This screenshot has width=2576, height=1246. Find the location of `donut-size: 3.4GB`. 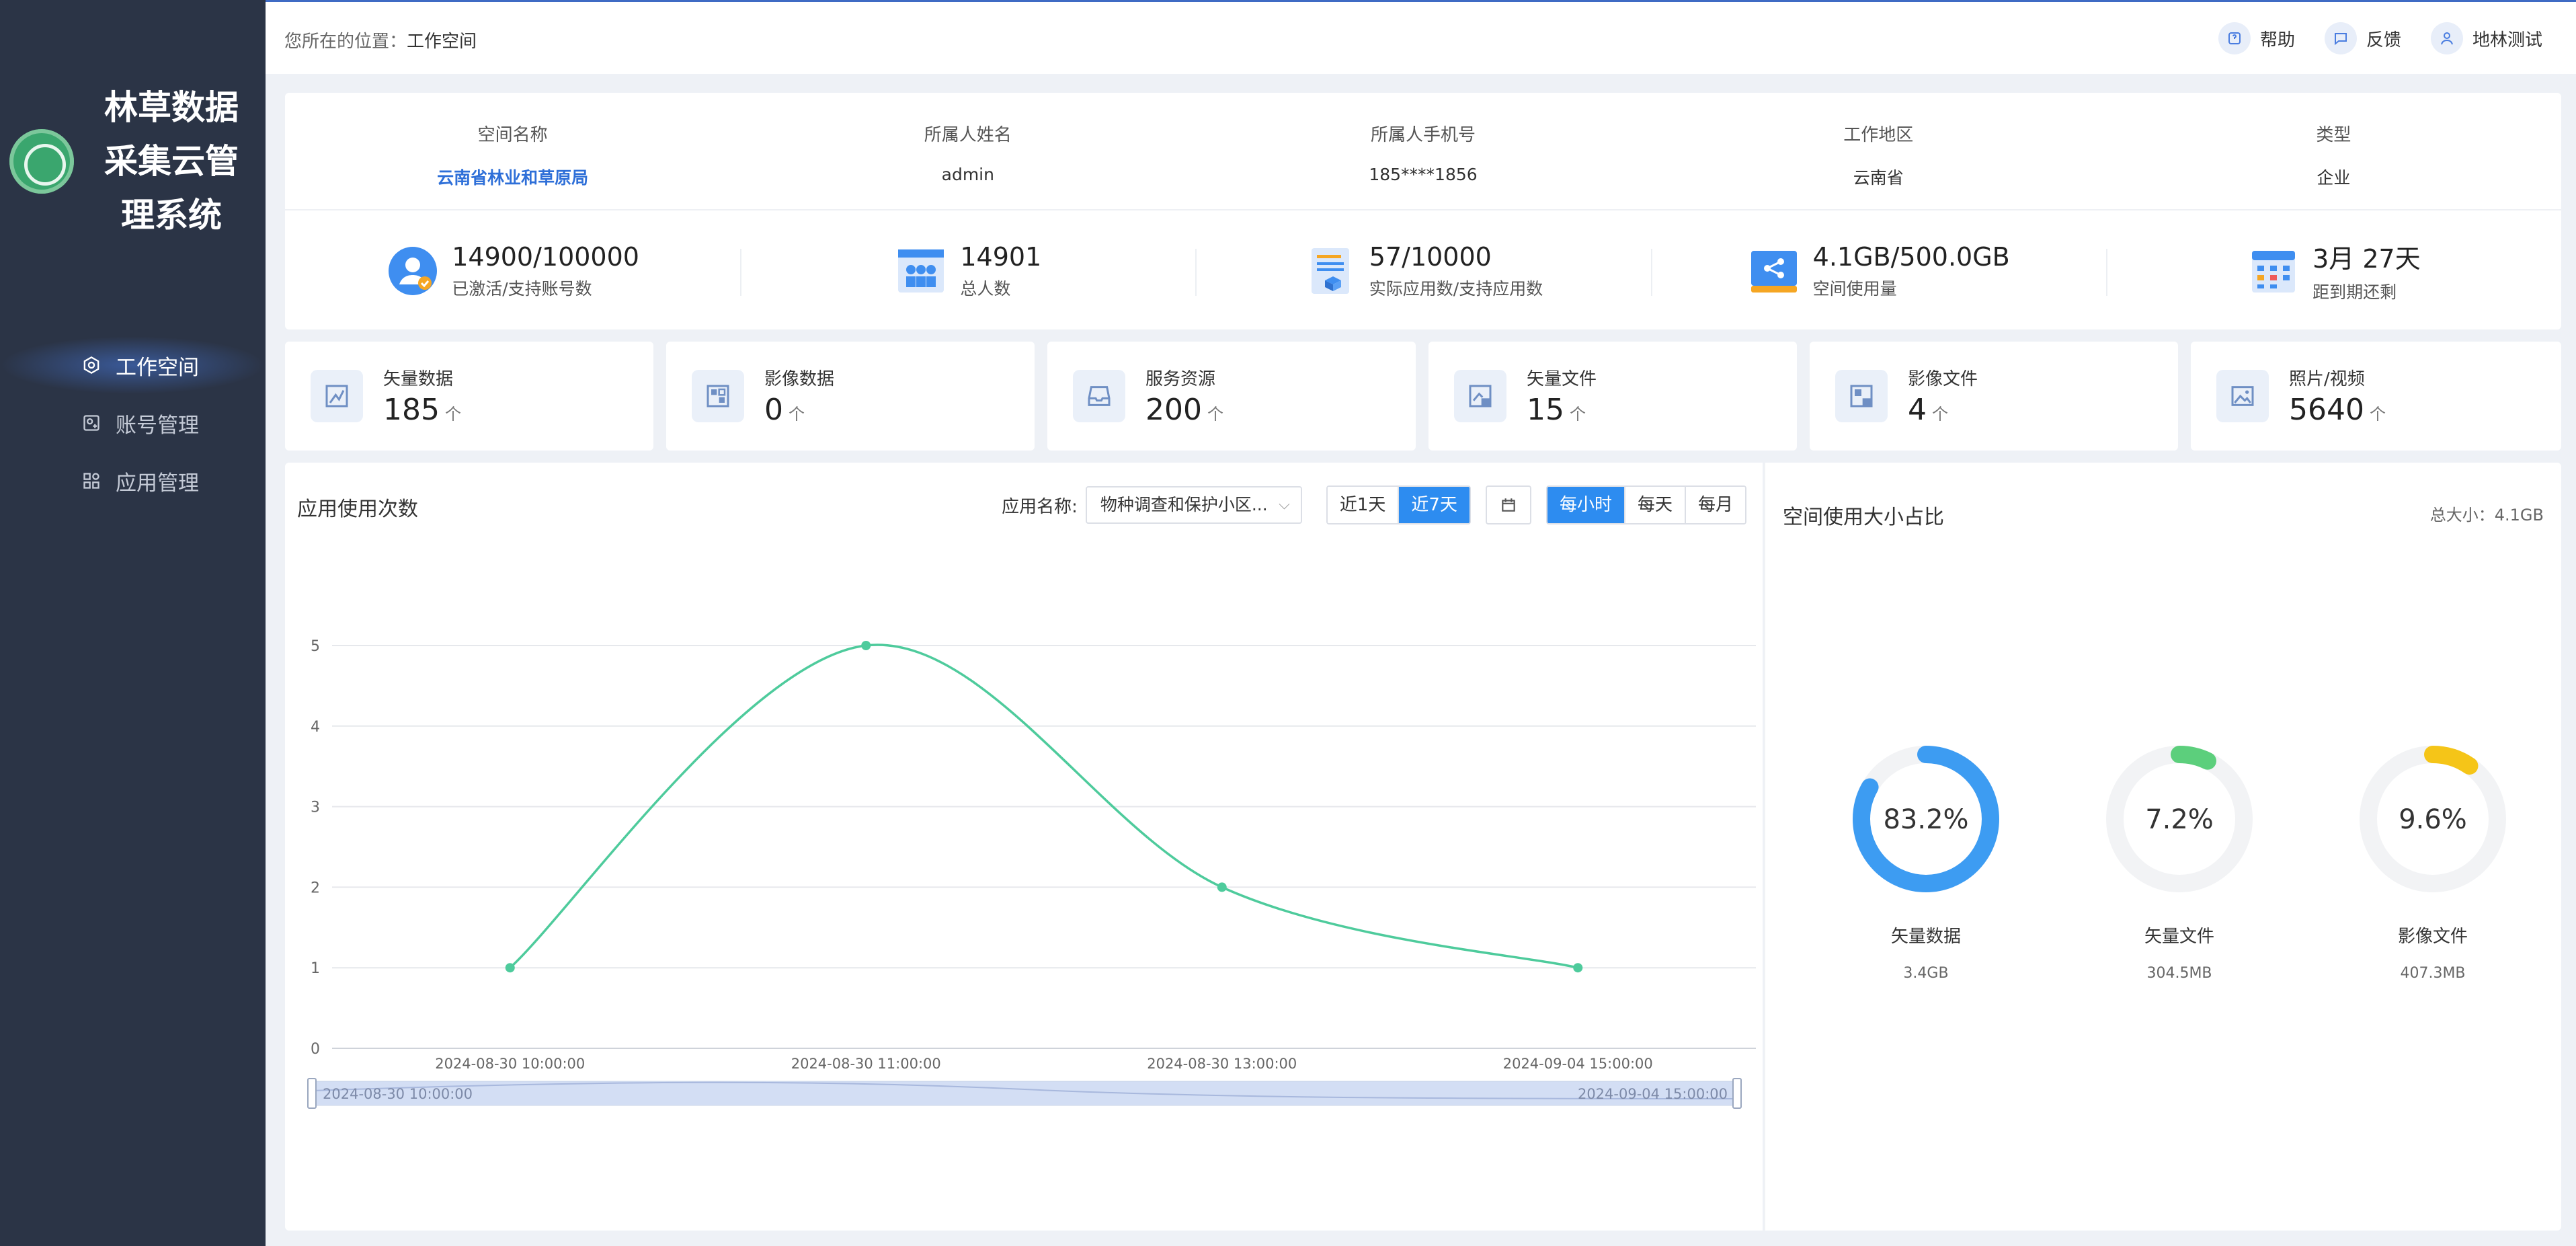

donut-size: 3.4GB is located at coordinates (1926, 974).